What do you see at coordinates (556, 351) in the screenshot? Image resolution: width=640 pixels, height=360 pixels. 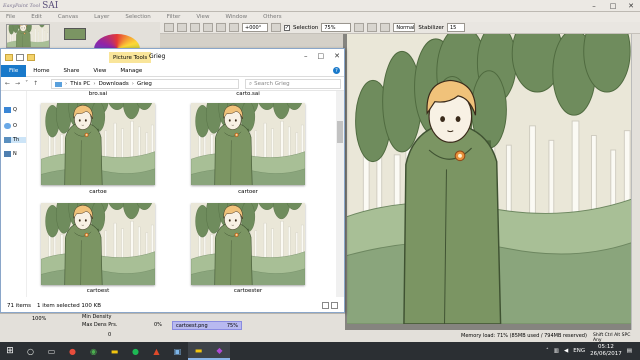 I see `network-icon: ▥` at bounding box center [556, 351].